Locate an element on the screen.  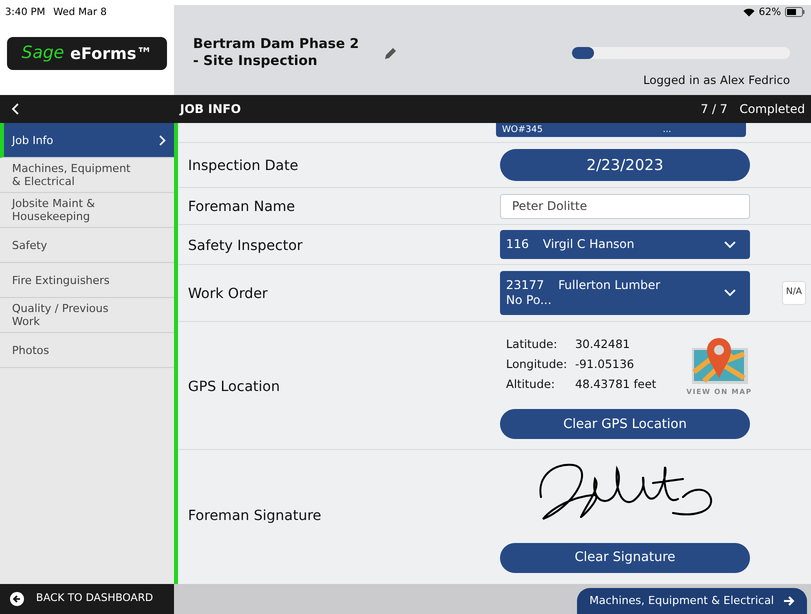
battery-percent: 62% is located at coordinates (769, 13).